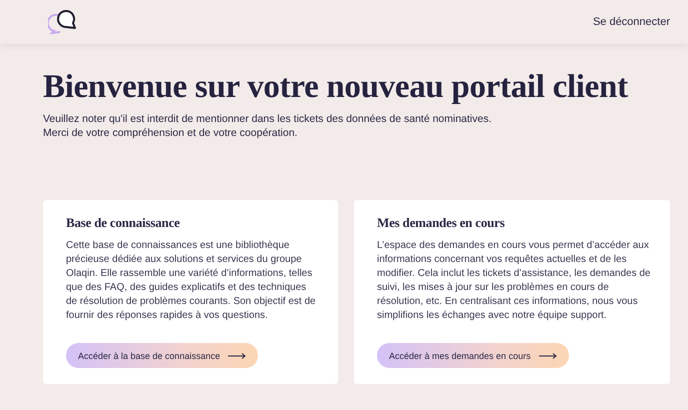  Describe the element at coordinates (631, 22) in the screenshot. I see `logout-link: Se déconnecter` at that location.